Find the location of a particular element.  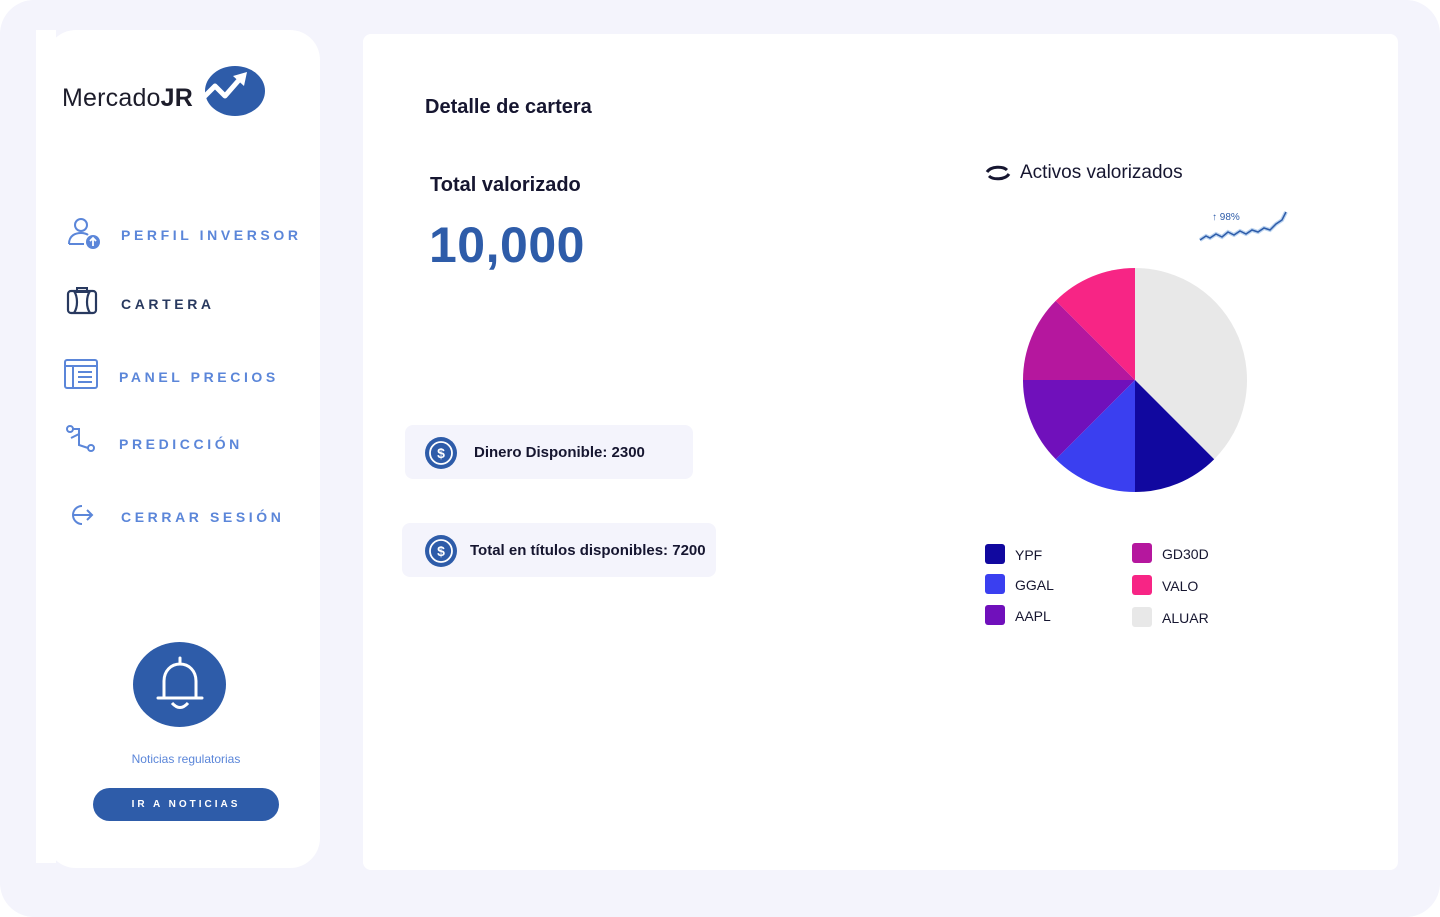

brand-name-regular: Mercado is located at coordinates (111, 98).